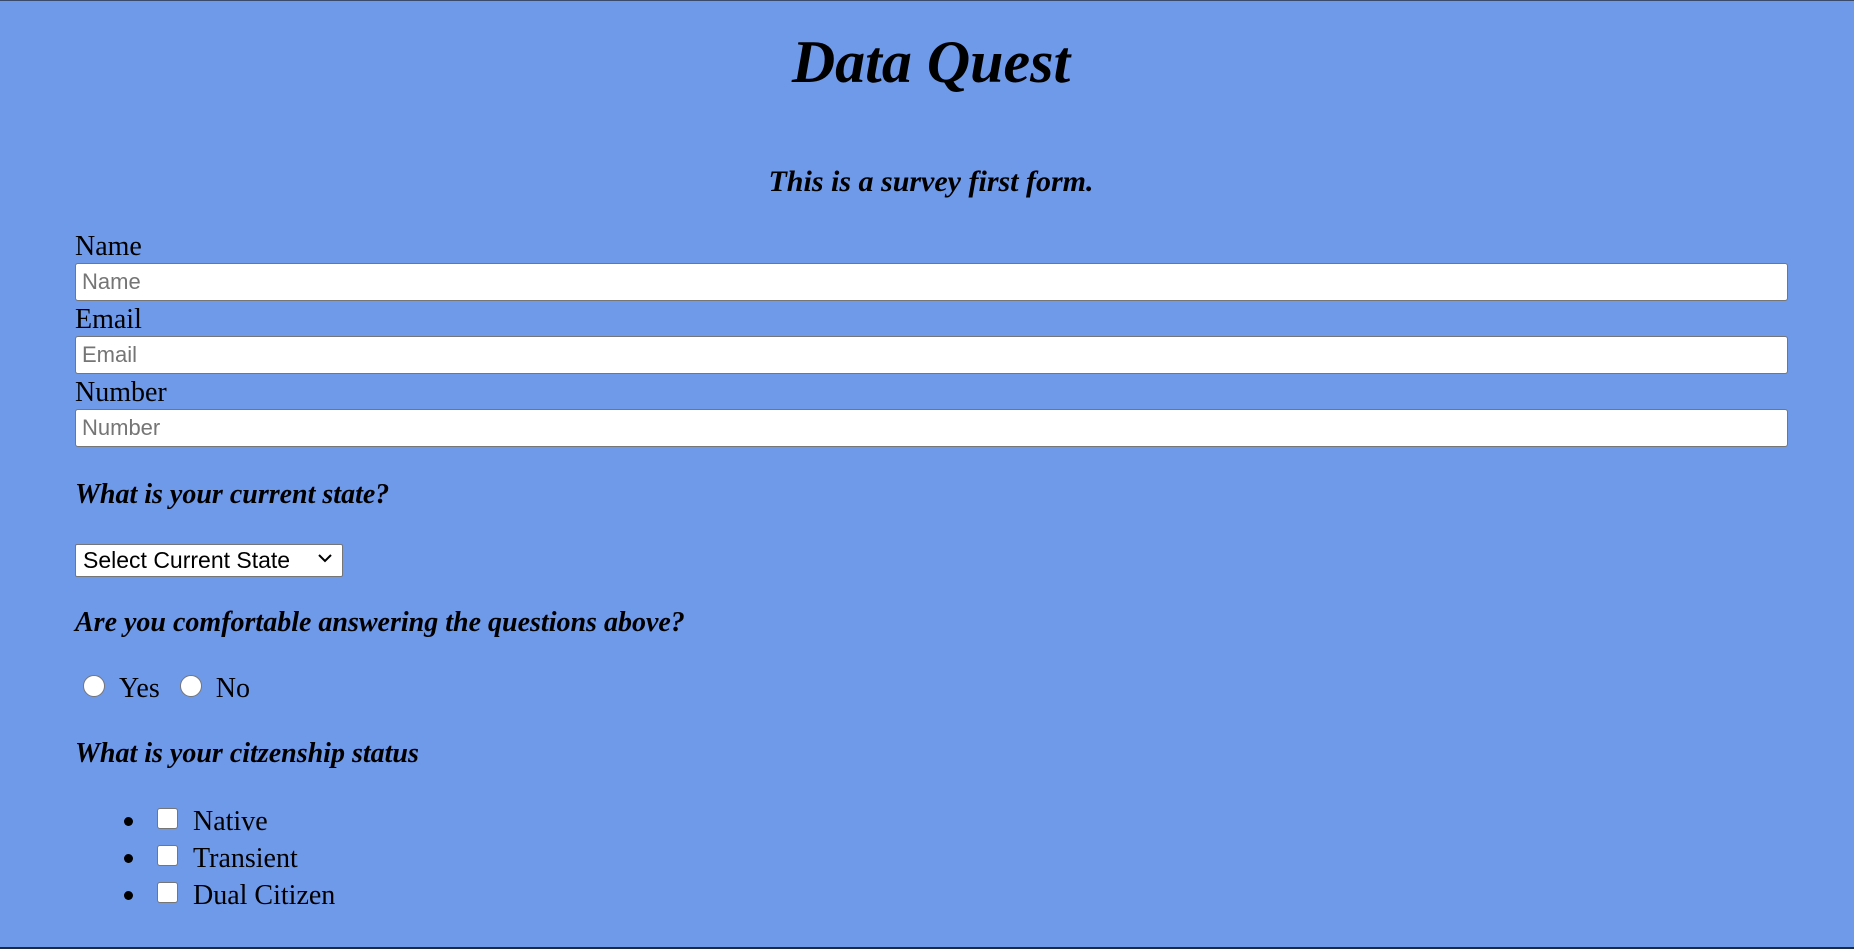 Image resolution: width=1854 pixels, height=949 pixels. I want to click on radio-yes-label: Yes, so click(139, 688).